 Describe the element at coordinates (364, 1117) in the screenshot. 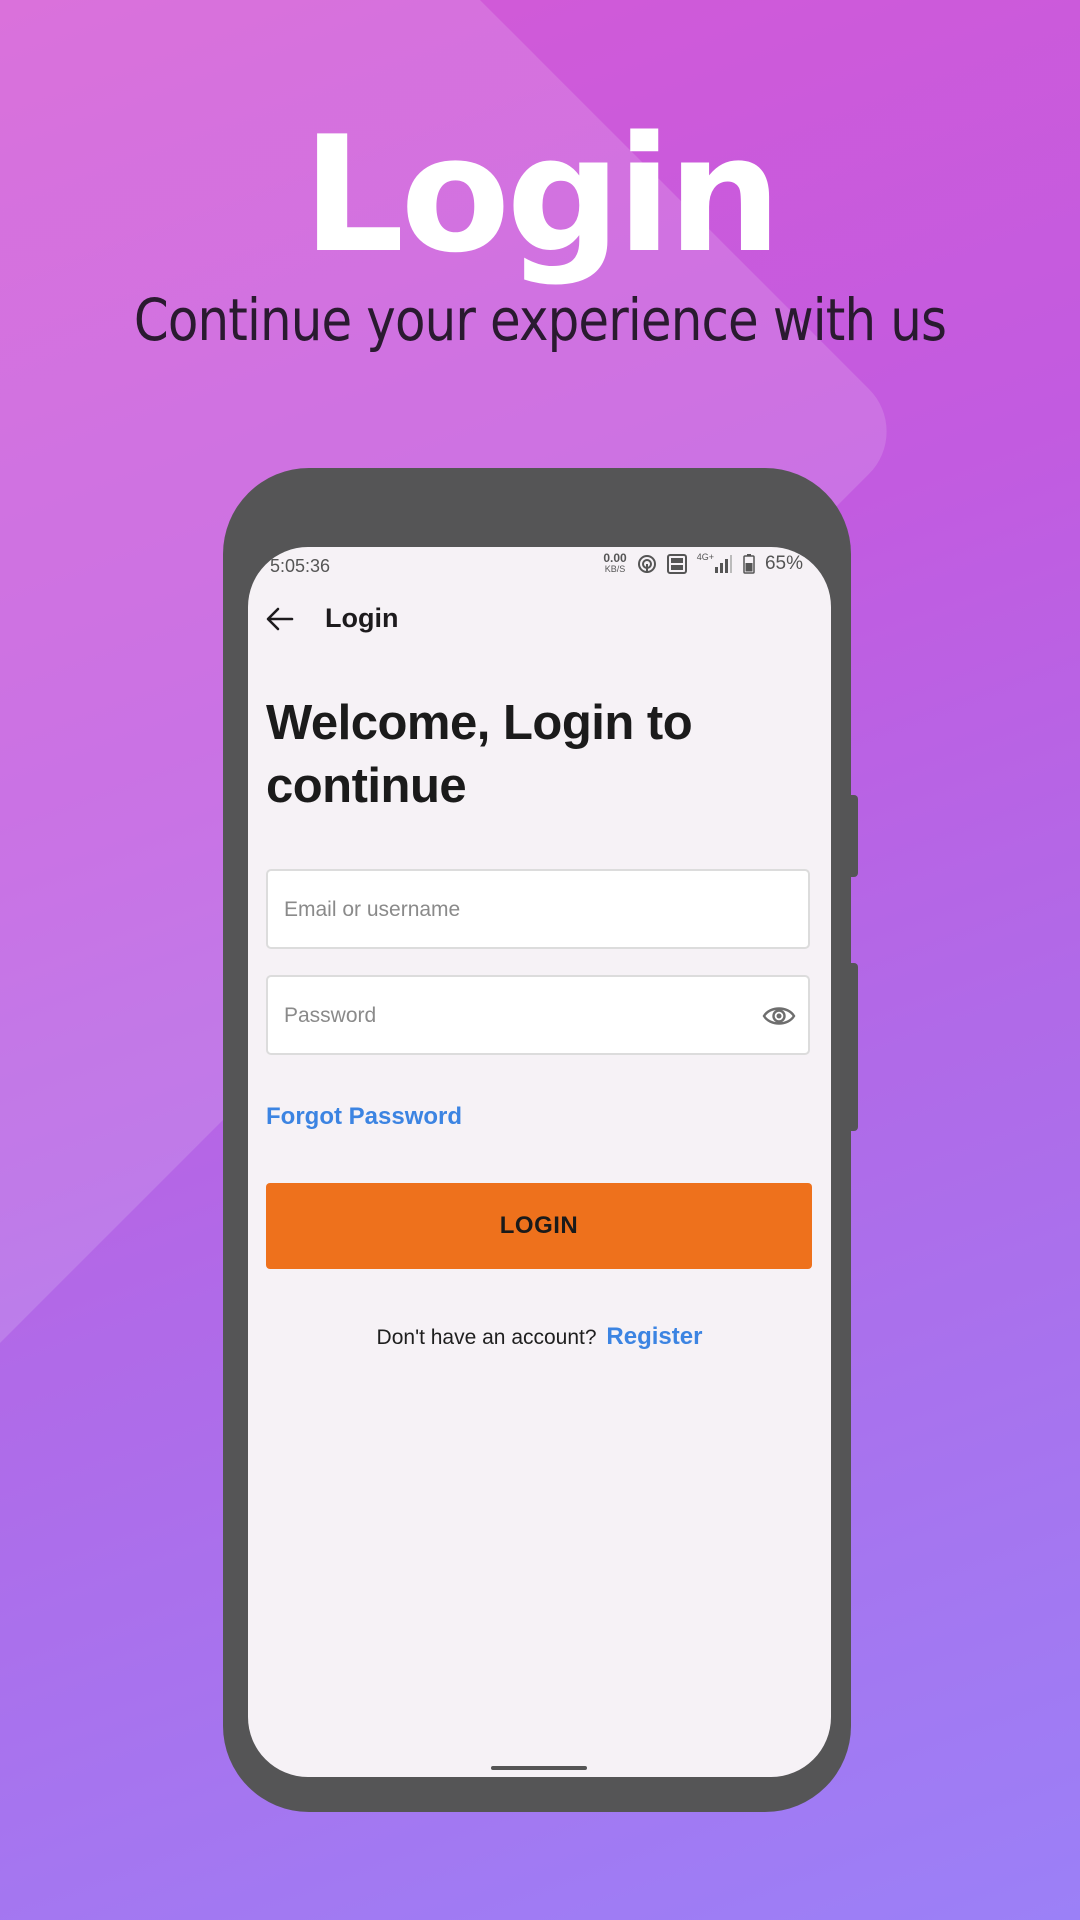

I see `forgot-password-link: Forgot Password` at that location.